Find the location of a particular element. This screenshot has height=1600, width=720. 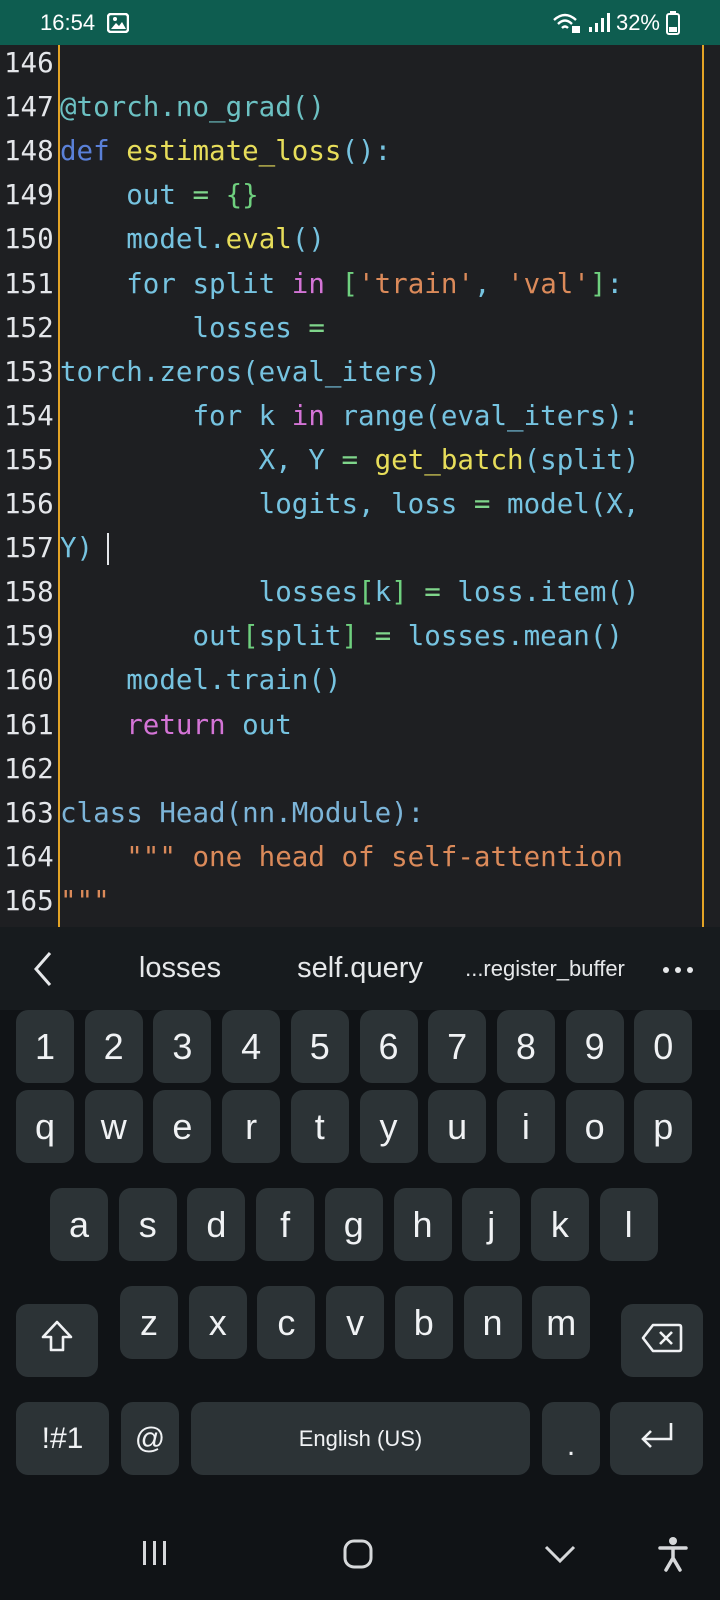

key-h: h is located at coordinates (422, 1224).